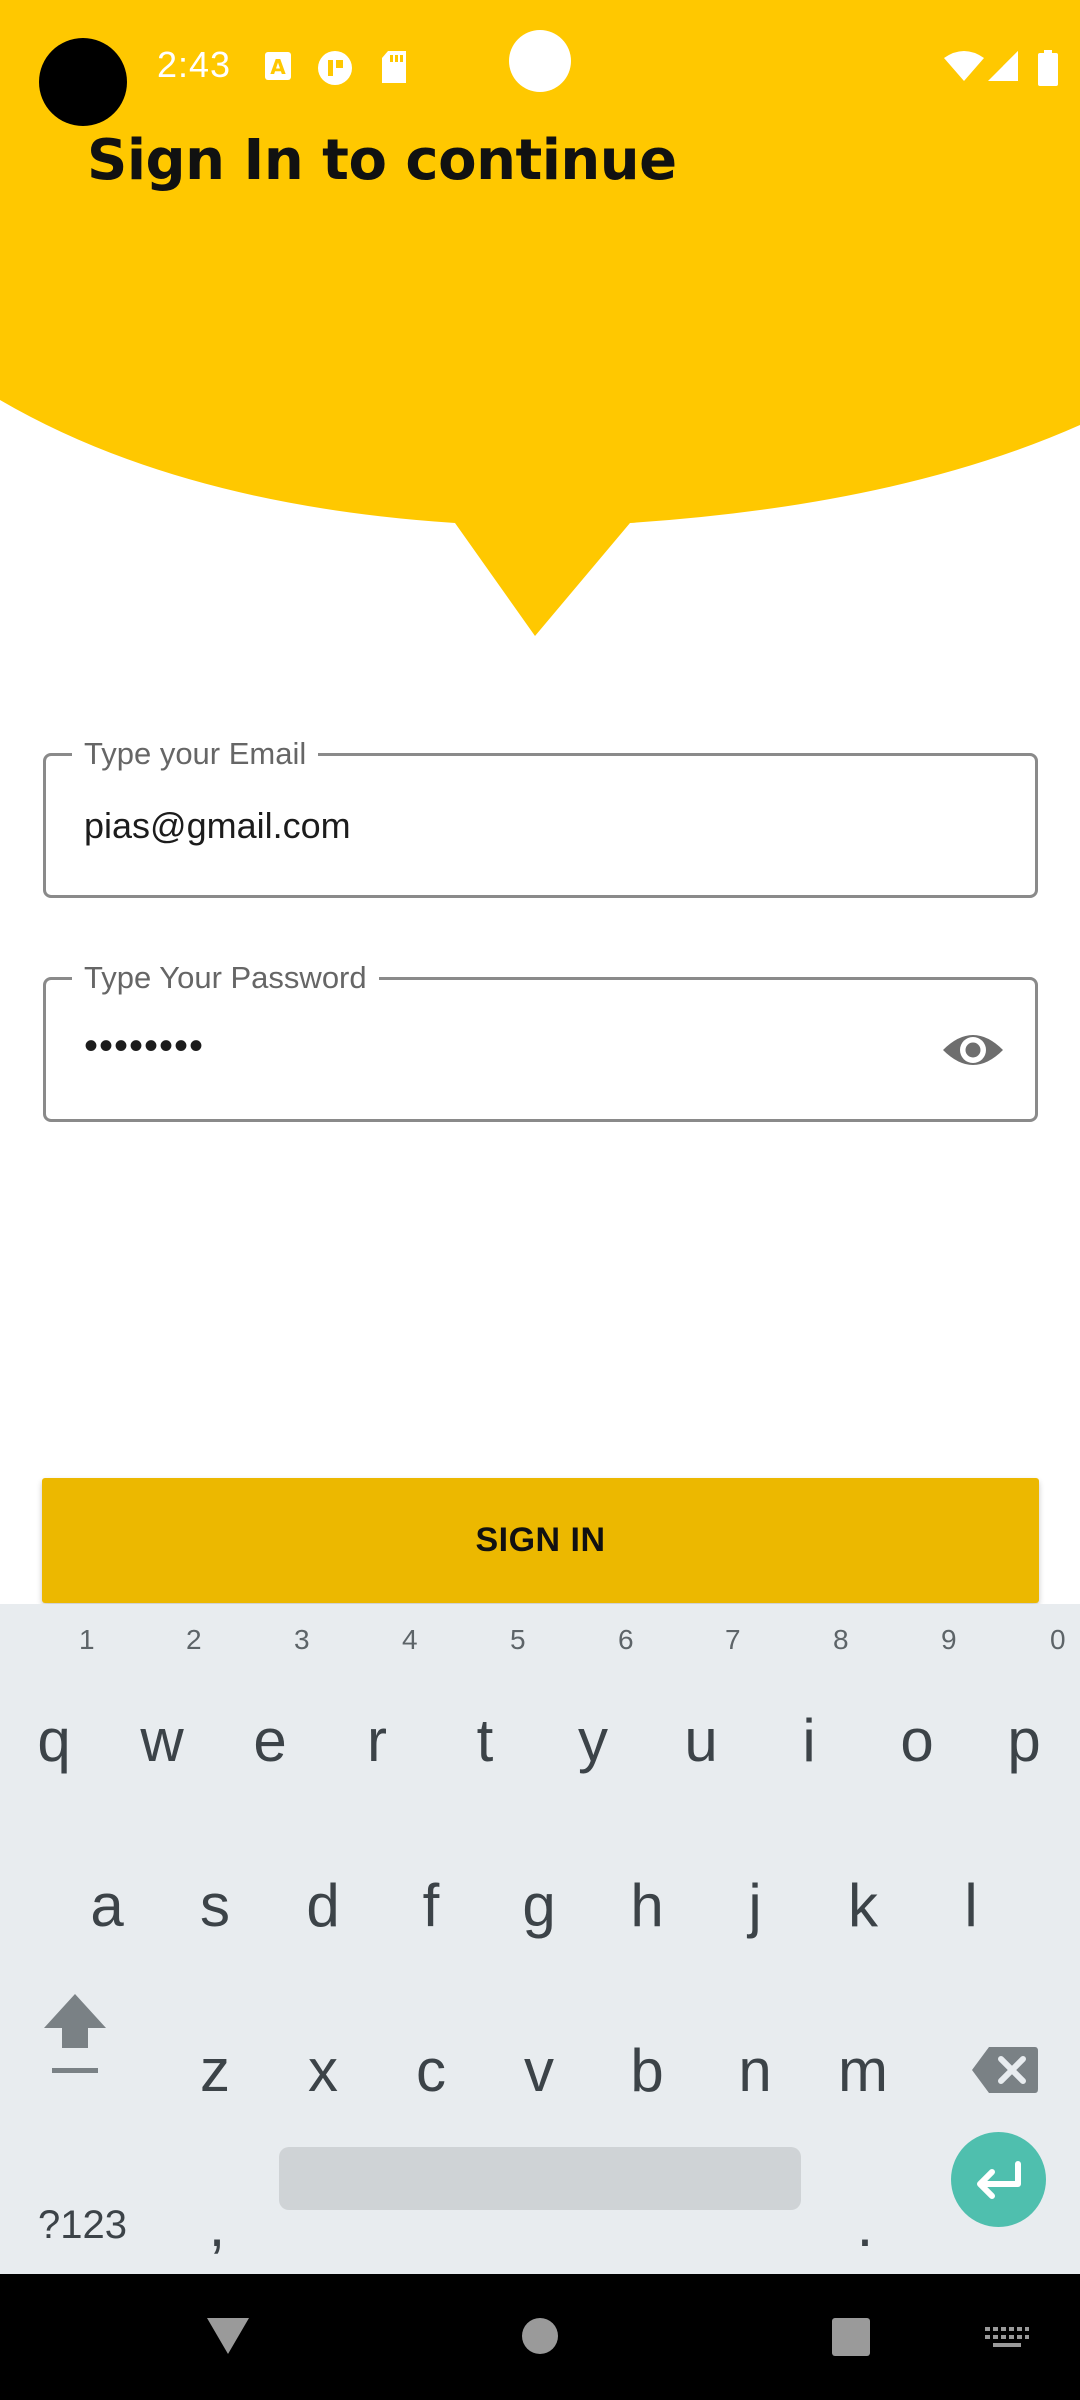  I want to click on key-k: k, so click(863, 1905).